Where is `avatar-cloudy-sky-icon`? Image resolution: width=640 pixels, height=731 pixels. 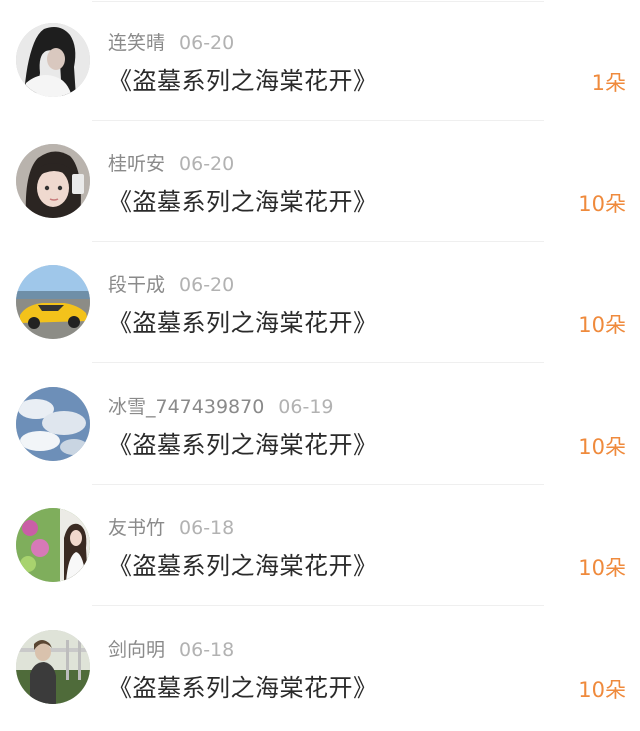 avatar-cloudy-sky-icon is located at coordinates (53, 424).